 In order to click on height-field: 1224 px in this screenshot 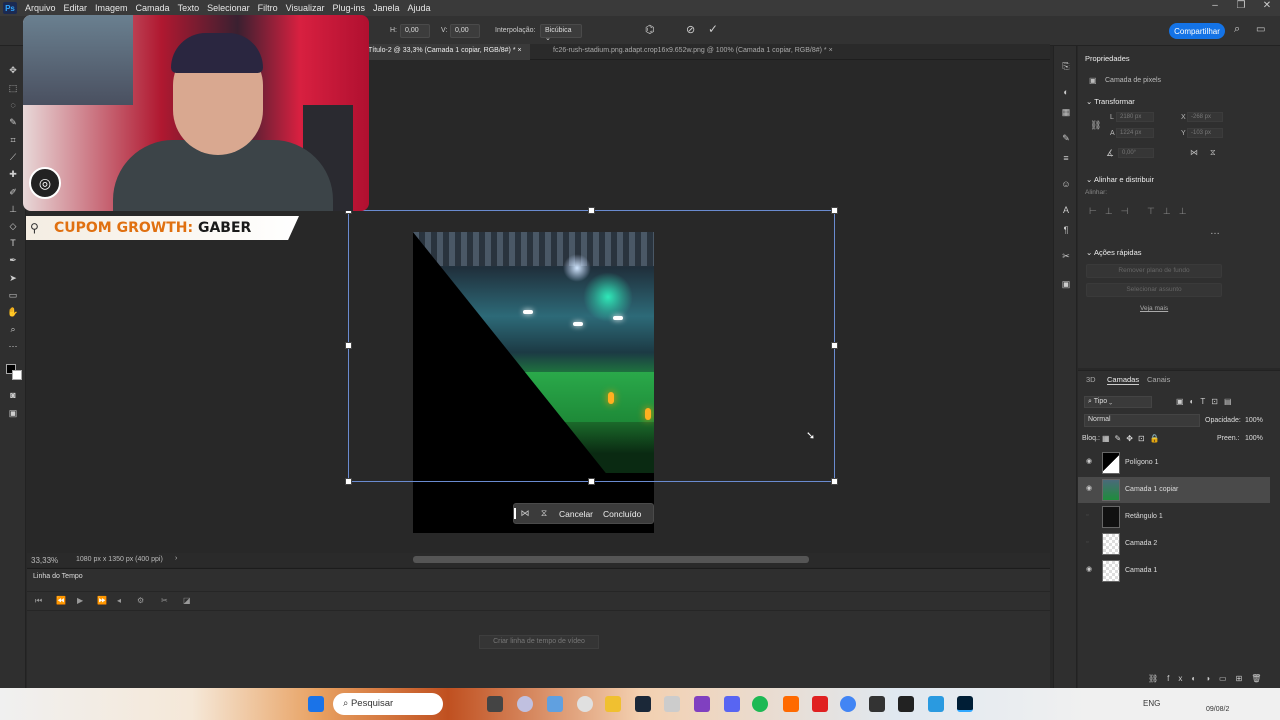, I will do `click(1135, 133)`.